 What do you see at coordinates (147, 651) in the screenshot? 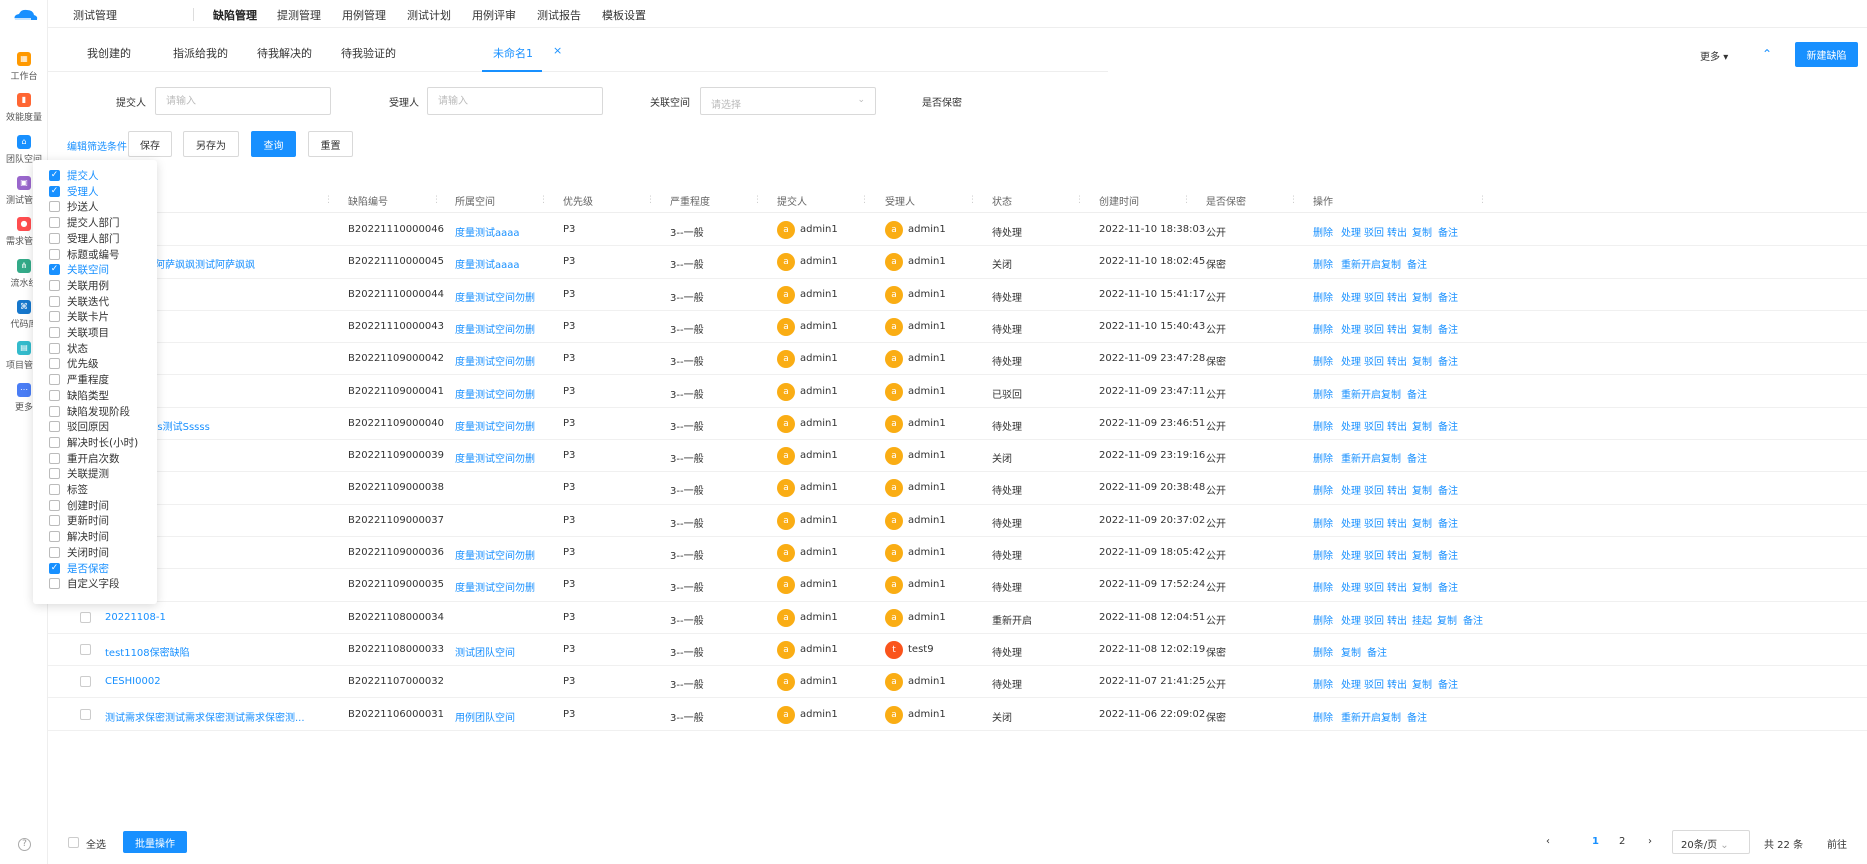
I see `defect-title-link: test1108保密缺陷` at bounding box center [147, 651].